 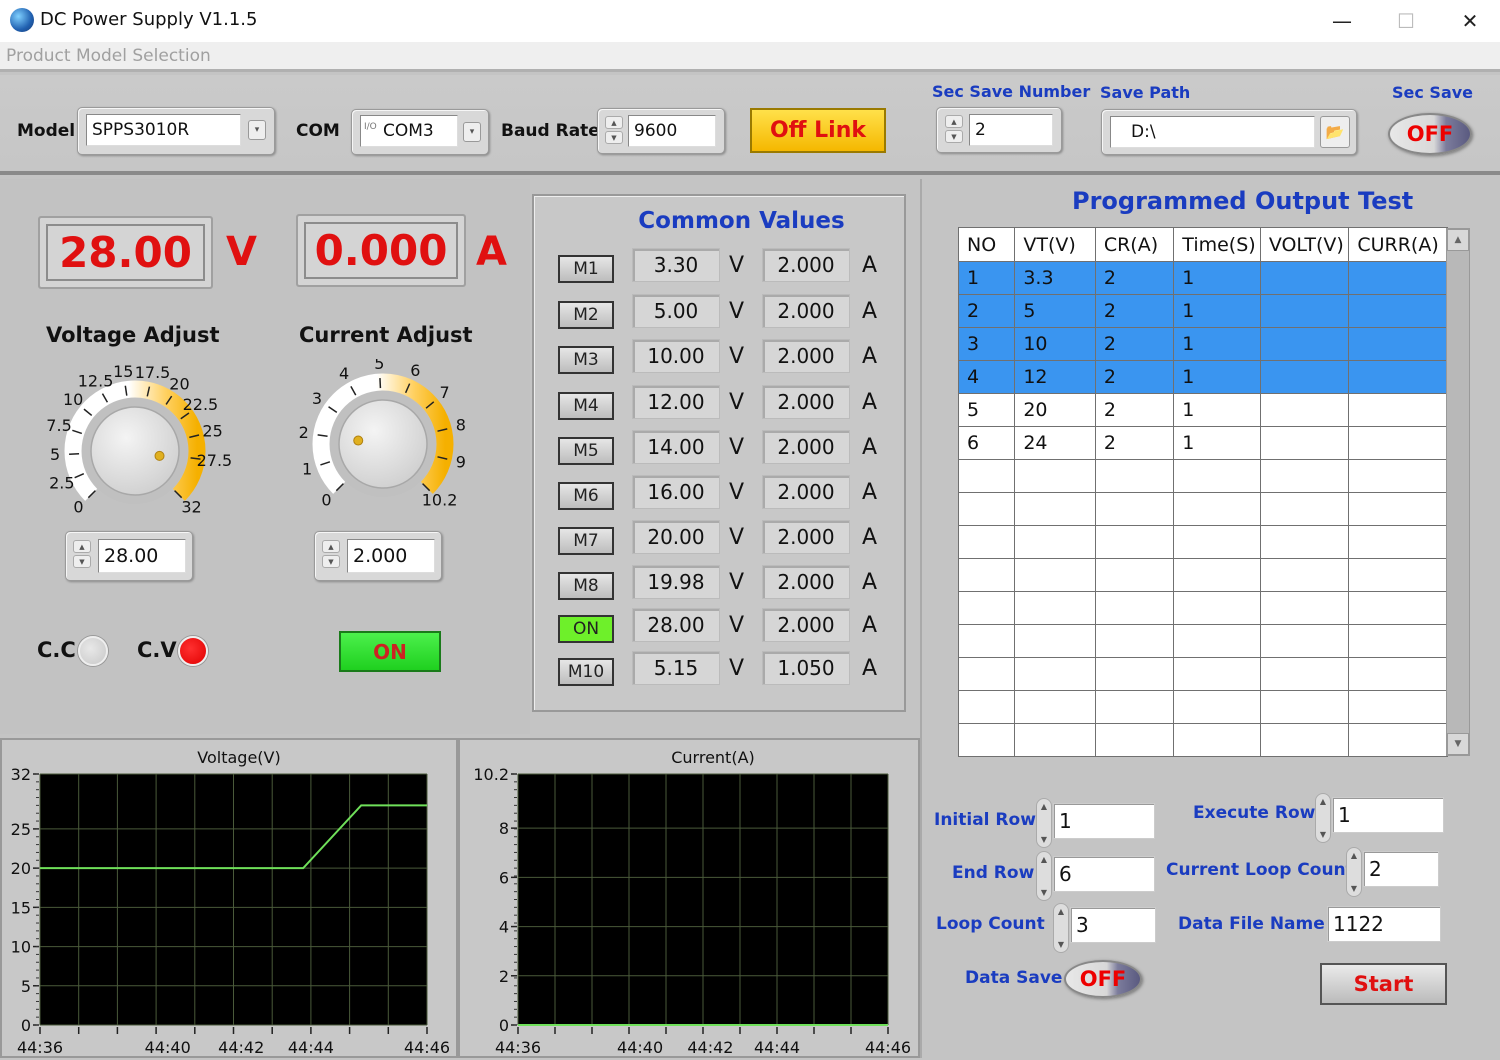 What do you see at coordinates (586, 496) in the screenshot?
I see `memory-button: M6` at bounding box center [586, 496].